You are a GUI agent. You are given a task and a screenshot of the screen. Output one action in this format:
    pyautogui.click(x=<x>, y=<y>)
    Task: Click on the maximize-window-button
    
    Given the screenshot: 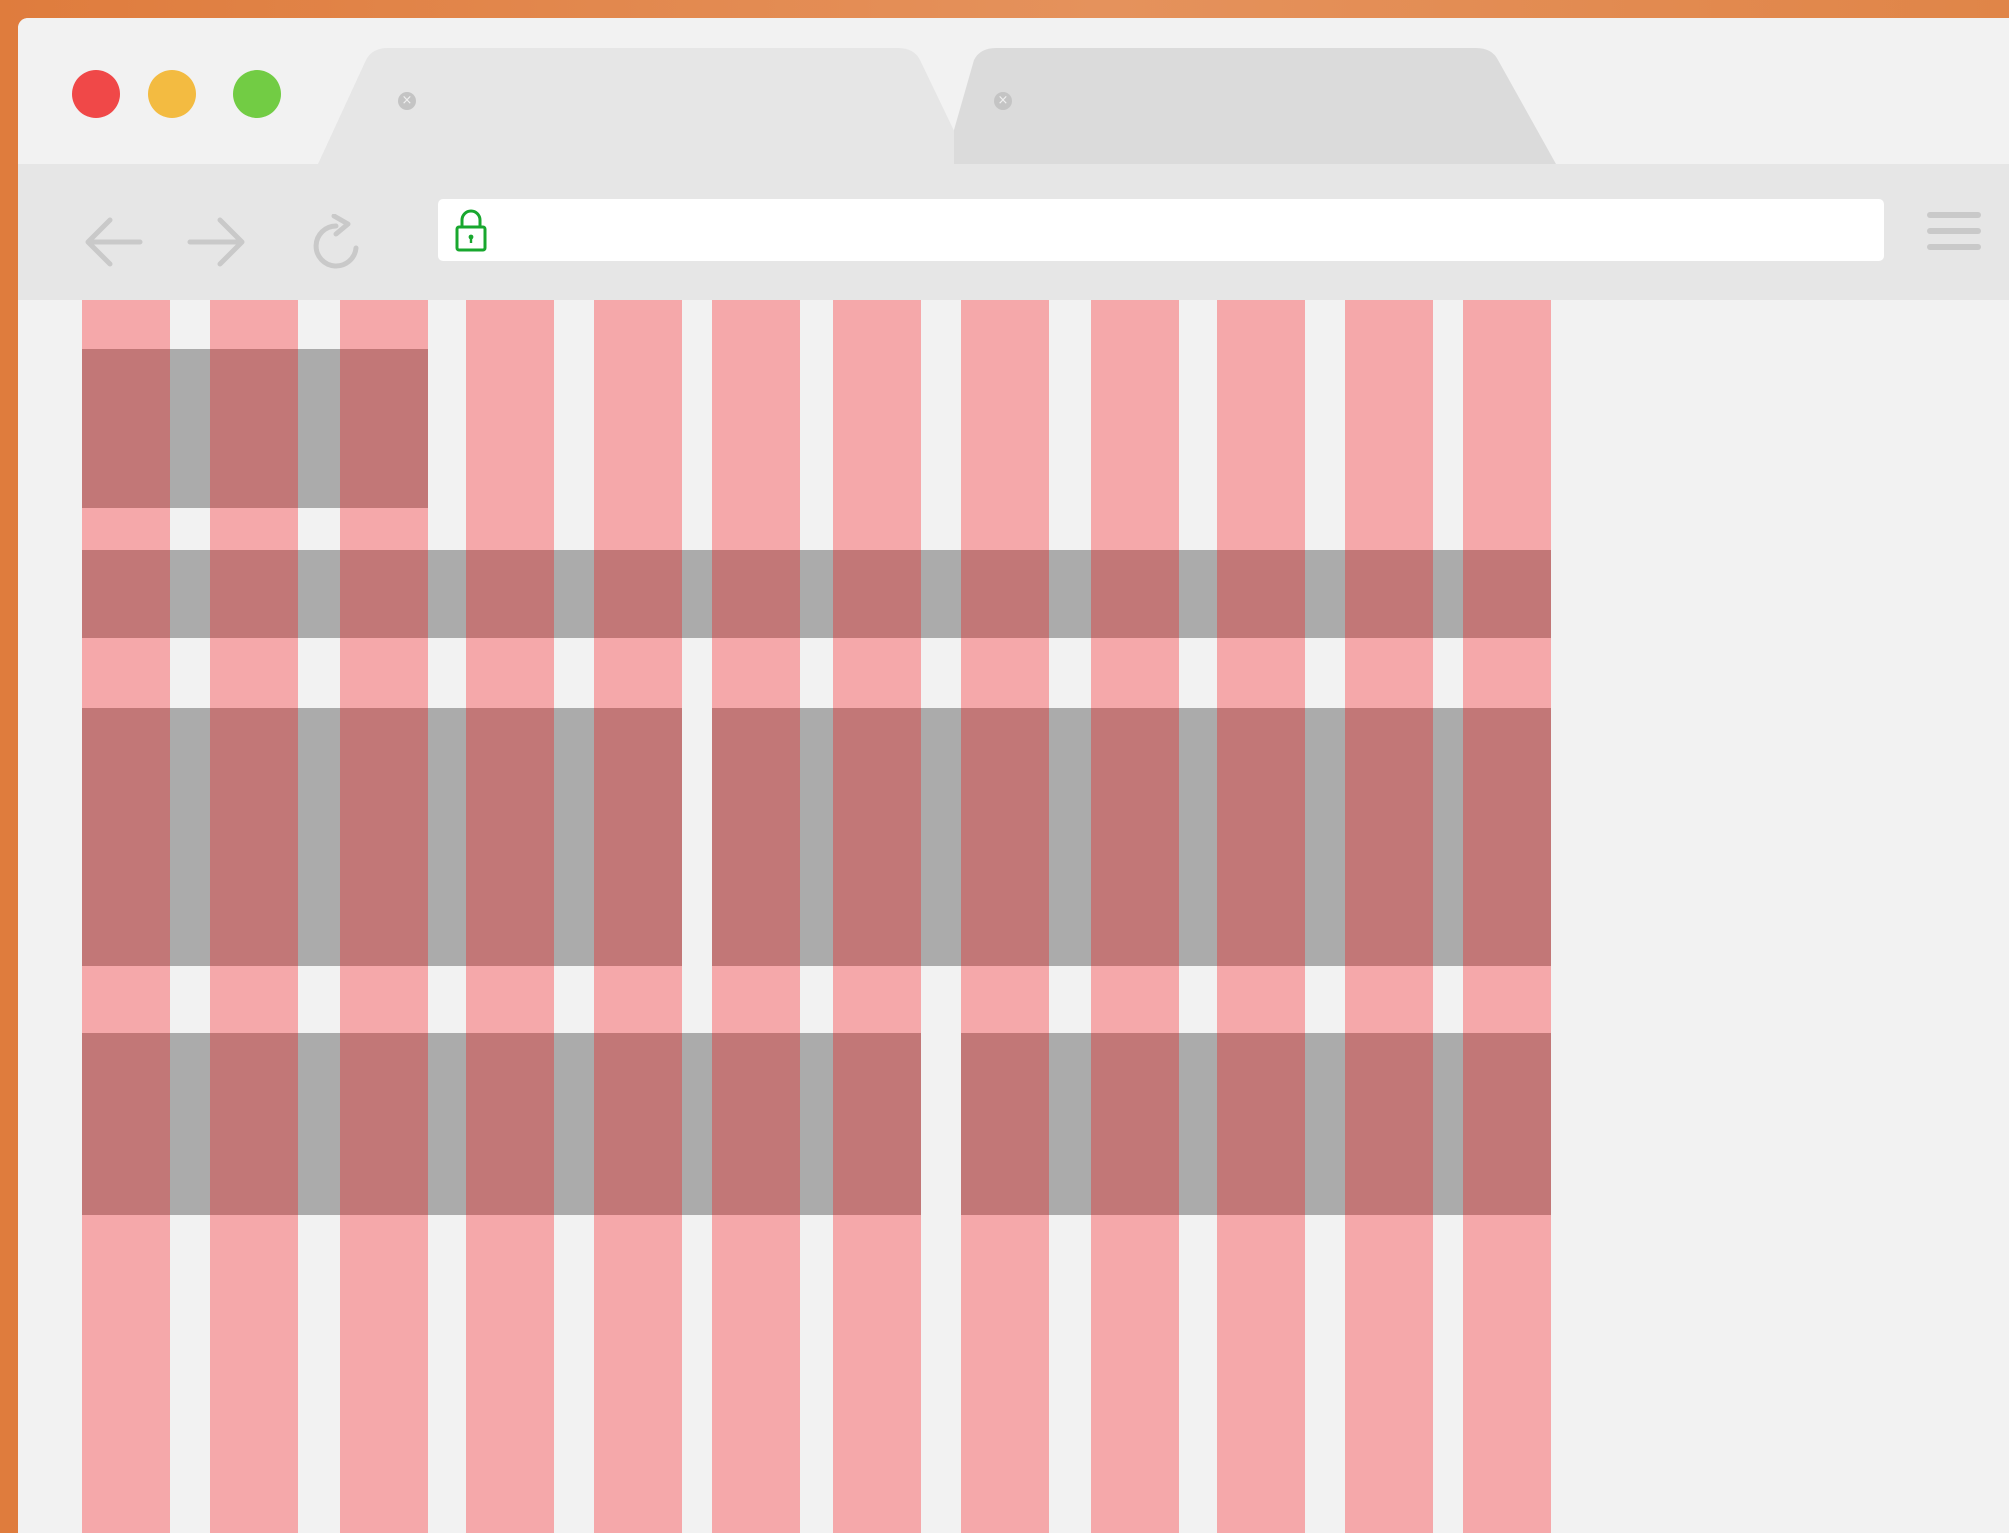 What is the action you would take?
    pyautogui.click(x=257, y=94)
    